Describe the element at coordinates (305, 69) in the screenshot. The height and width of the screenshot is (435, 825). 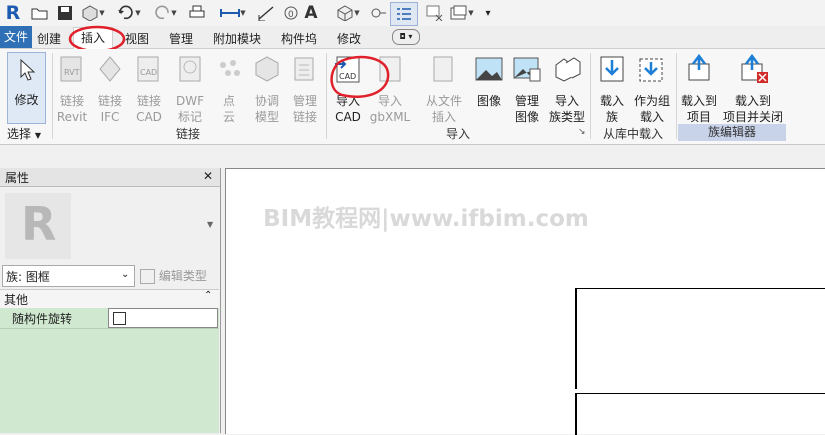
I see `manage-links-icon` at that location.